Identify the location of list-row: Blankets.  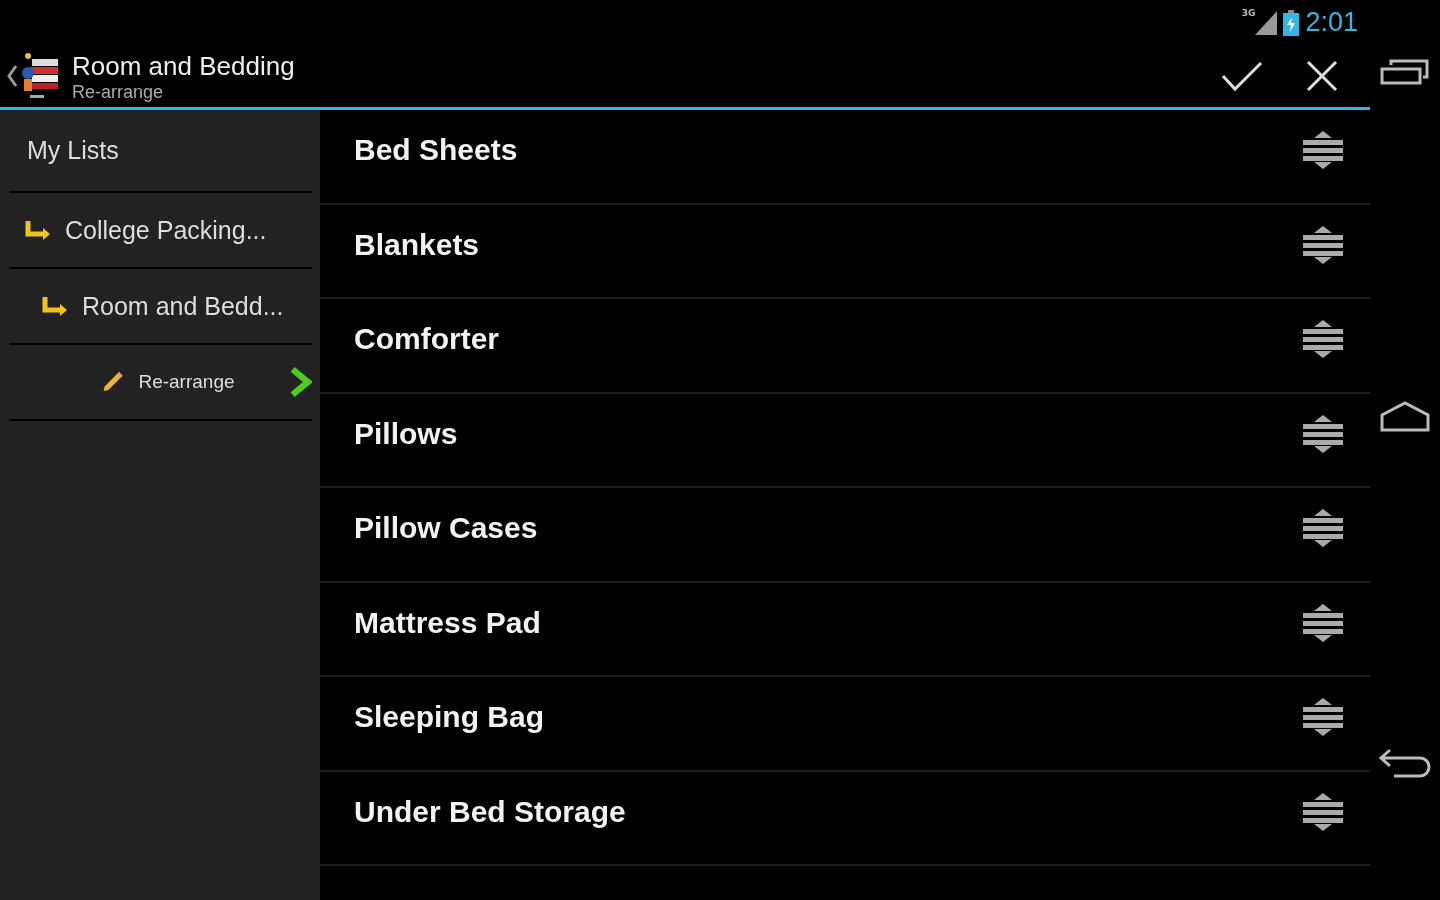
(845, 251).